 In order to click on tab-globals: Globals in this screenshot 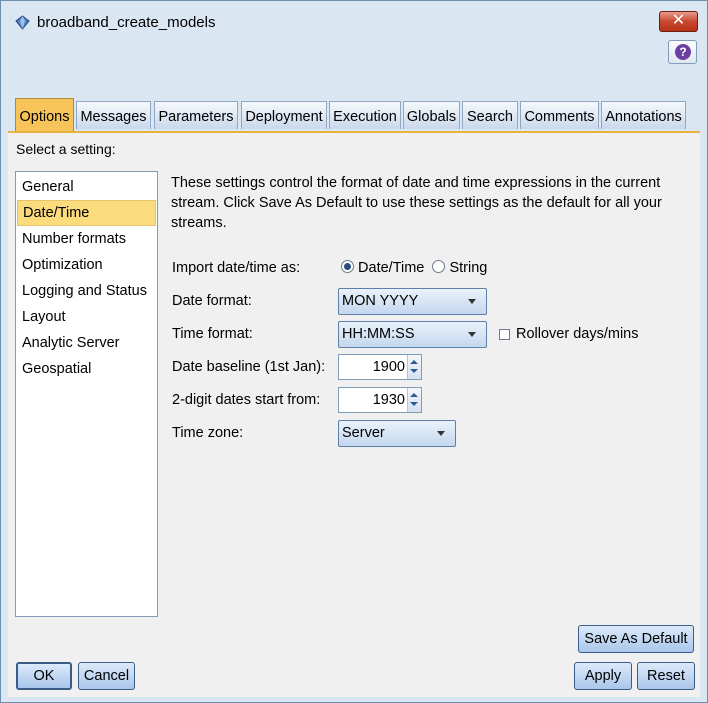, I will do `click(431, 115)`.